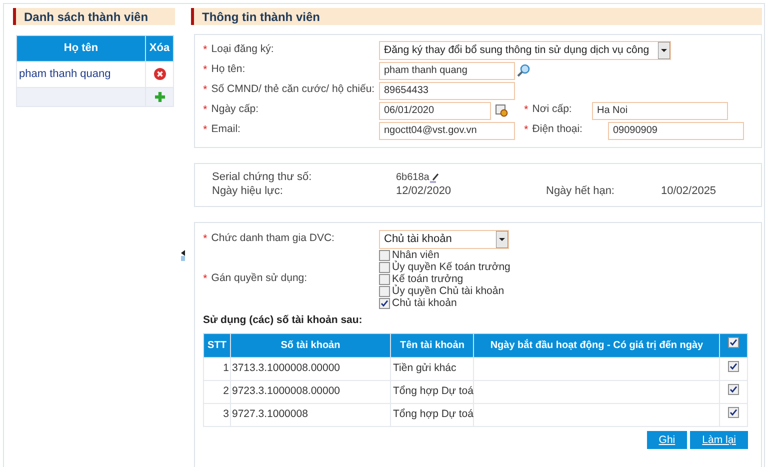 Image resolution: width=768 pixels, height=467 pixels. What do you see at coordinates (217, 414) in the screenshot?
I see `table-cell: 3` at bounding box center [217, 414].